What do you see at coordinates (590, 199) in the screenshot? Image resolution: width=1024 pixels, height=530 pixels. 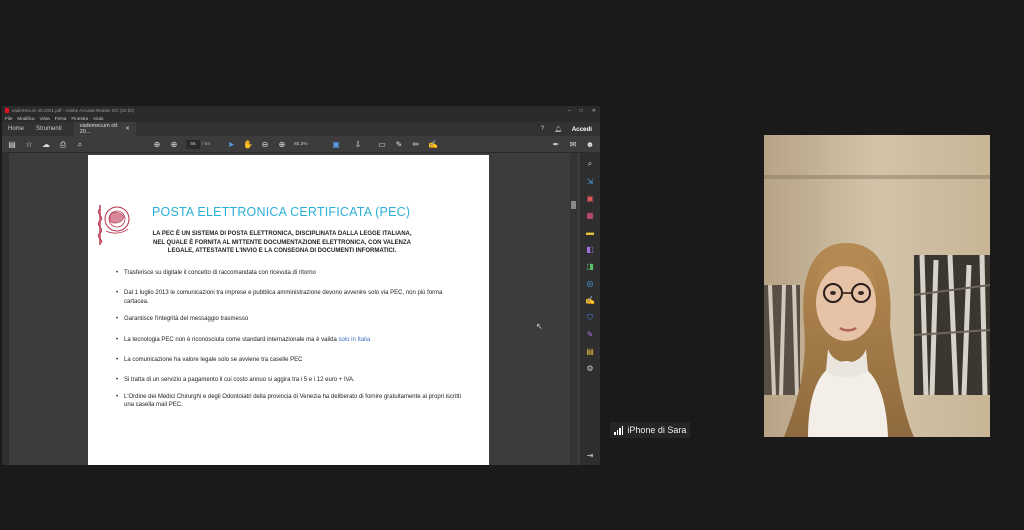 I see `create-pdf-icon: ▣` at bounding box center [590, 199].